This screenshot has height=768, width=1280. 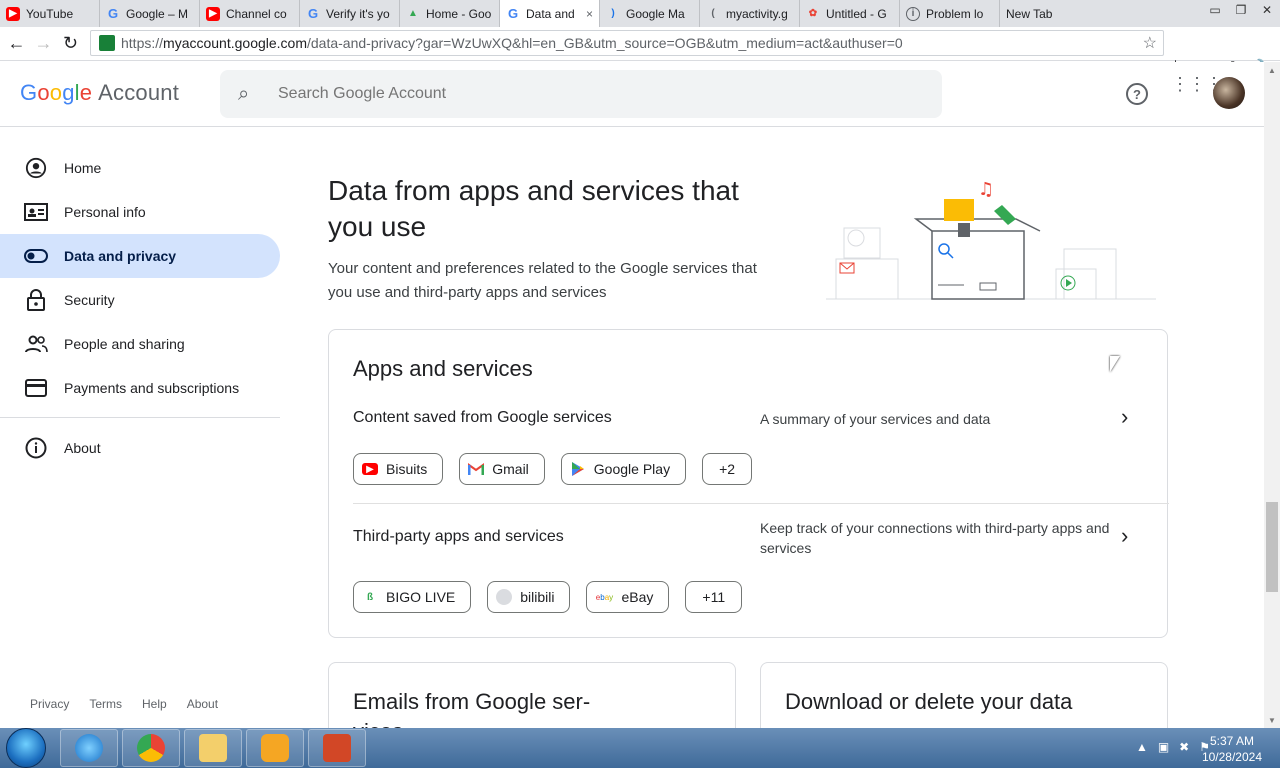 I want to click on footer-help-link: Help, so click(x=154, y=704).